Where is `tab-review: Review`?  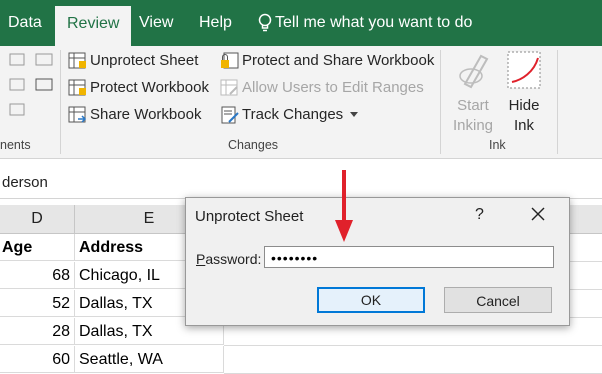 tab-review: Review is located at coordinates (93, 26).